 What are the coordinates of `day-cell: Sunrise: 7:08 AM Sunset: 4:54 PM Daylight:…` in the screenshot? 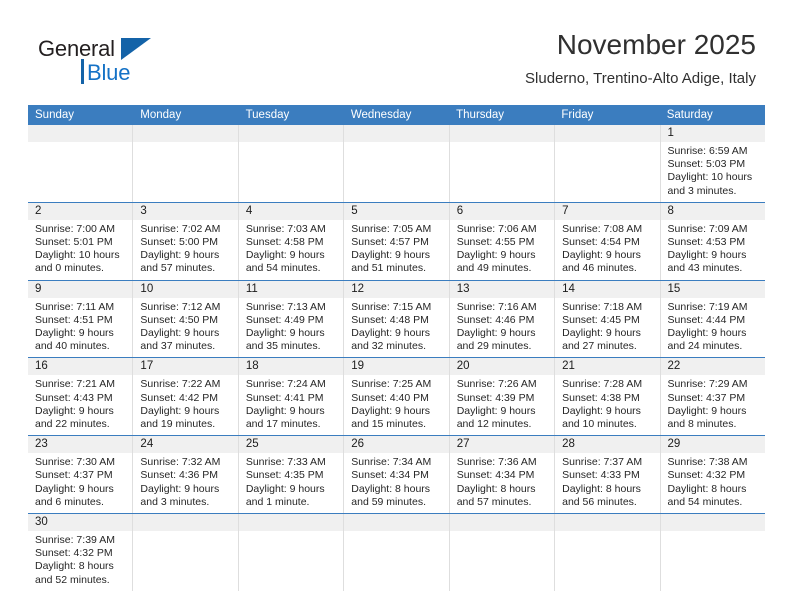 It's located at (606, 249).